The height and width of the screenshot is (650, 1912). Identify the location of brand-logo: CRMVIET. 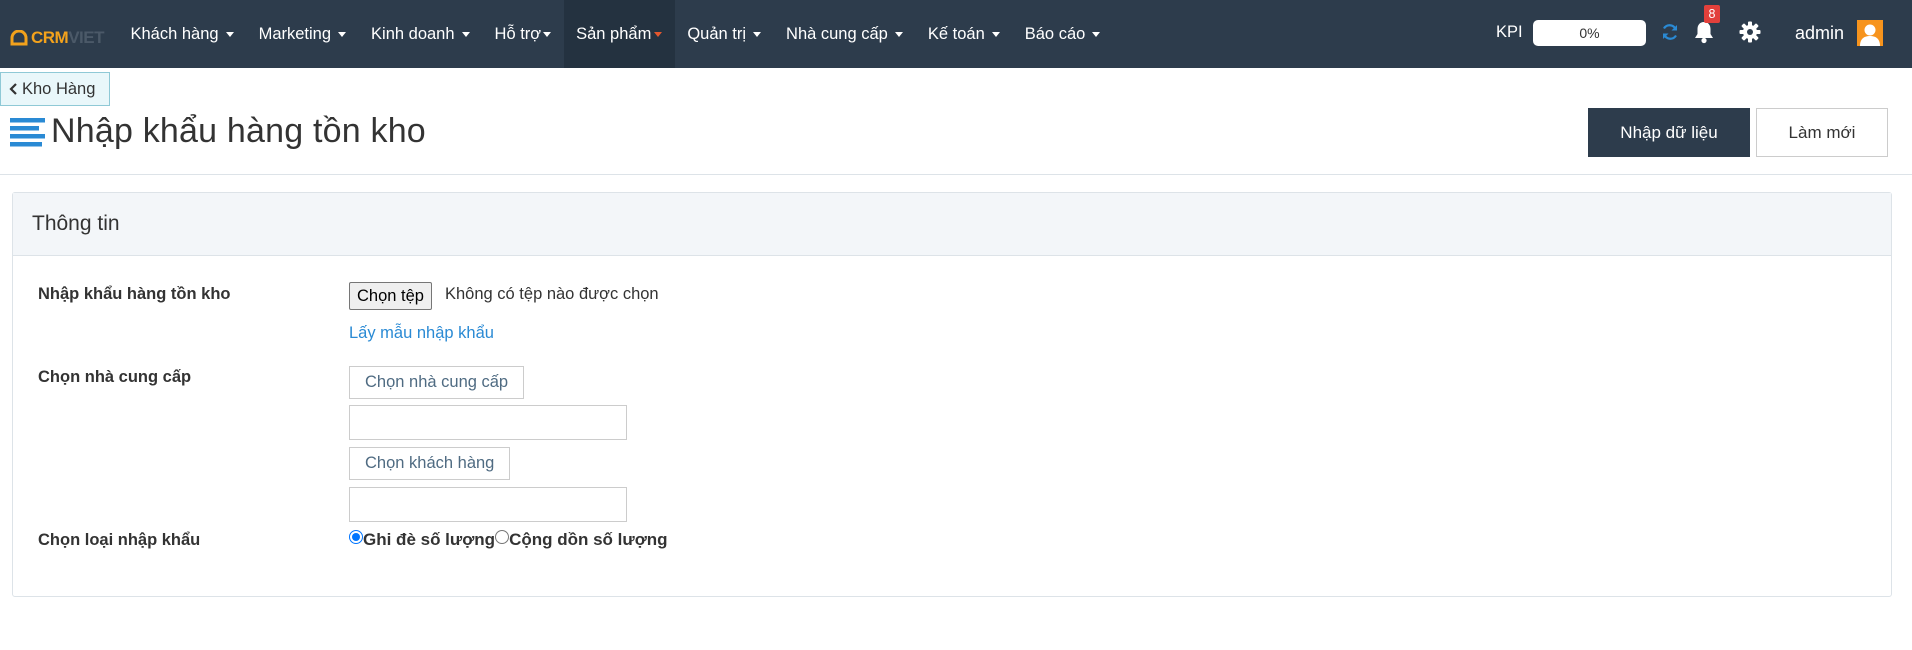
(57, 38).